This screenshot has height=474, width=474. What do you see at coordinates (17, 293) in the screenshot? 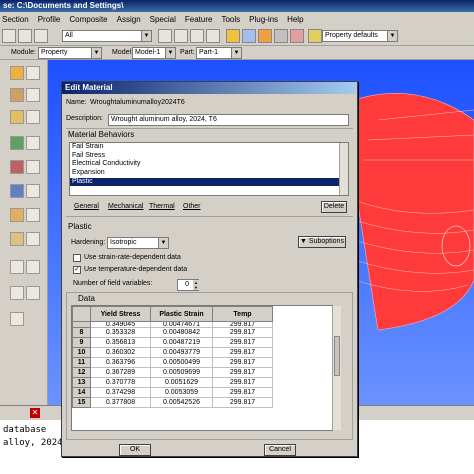
I see `csys-icon` at bounding box center [17, 293].